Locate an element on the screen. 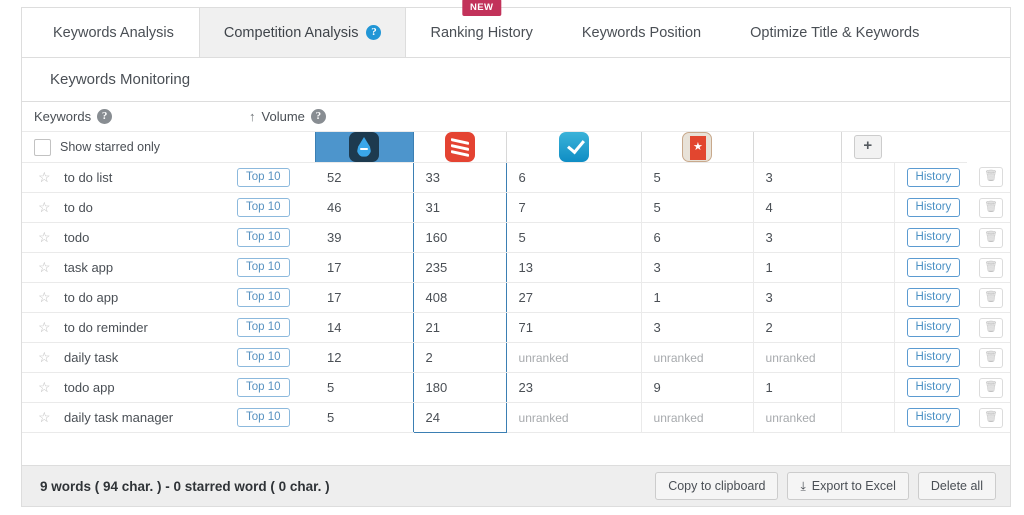 The image size is (1024, 515). anydo-app-icon is located at coordinates (364, 147).